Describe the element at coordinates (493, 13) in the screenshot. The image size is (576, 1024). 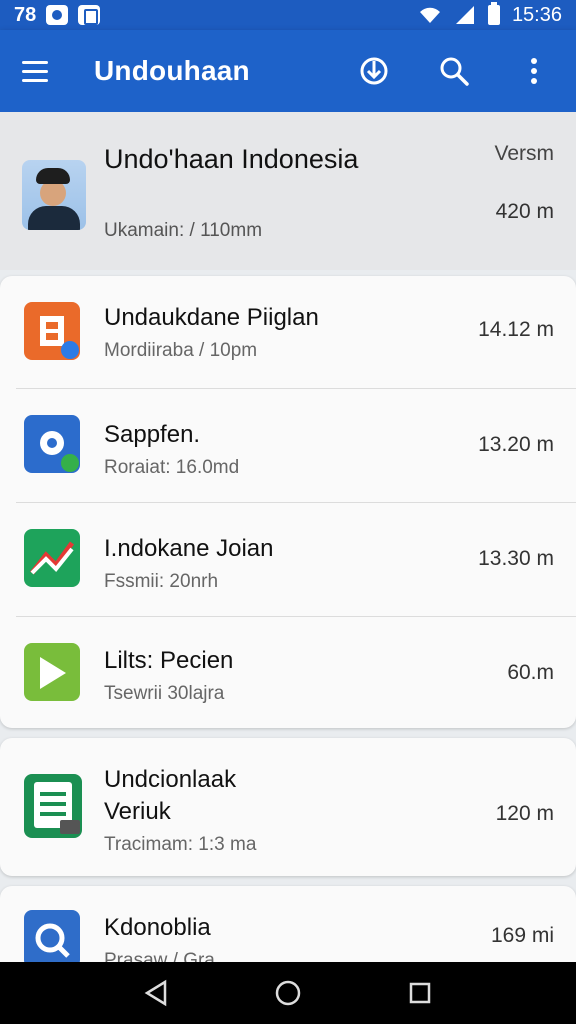
I see `battery-icon` at that location.